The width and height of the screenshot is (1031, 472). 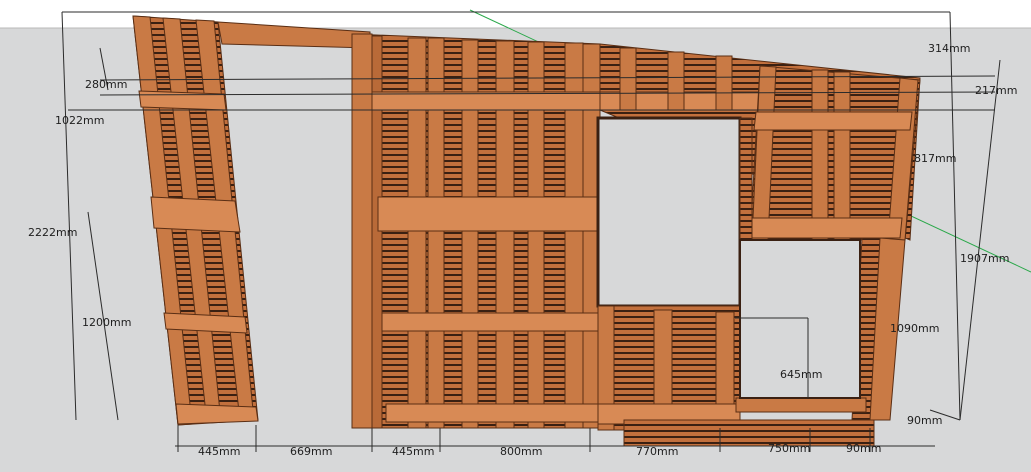 I want to click on dim-445-mid: 445mm, so click(x=413, y=451).